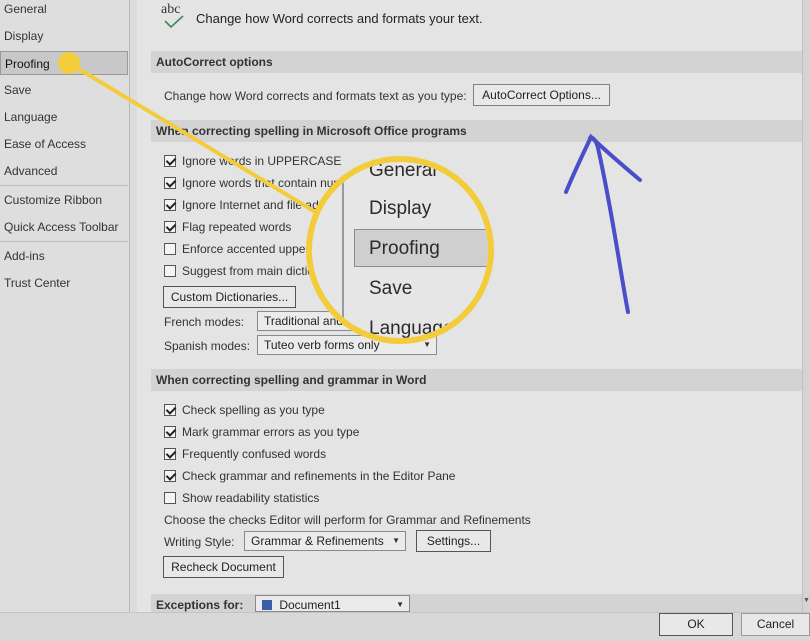  I want to click on magnified-item-display: Display, so click(400, 208).